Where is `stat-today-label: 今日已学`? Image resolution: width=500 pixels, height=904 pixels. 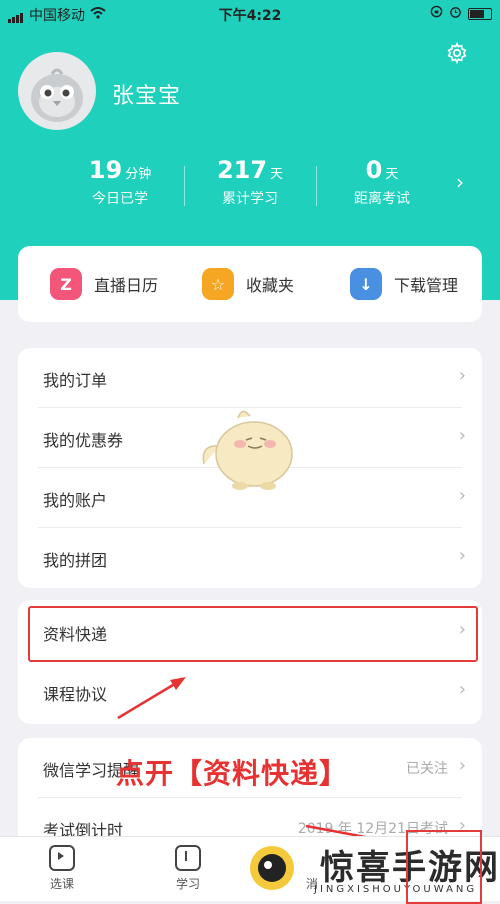
stat-today-label: 今日已学 is located at coordinates (120, 199).